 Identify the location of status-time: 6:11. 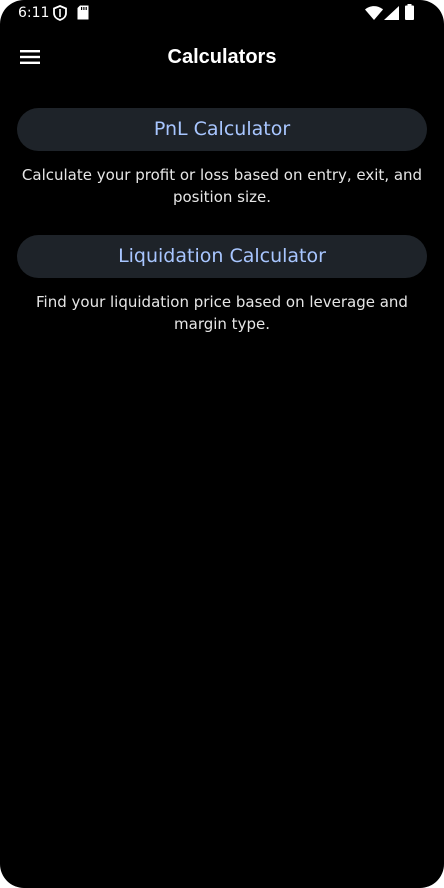
(34, 13).